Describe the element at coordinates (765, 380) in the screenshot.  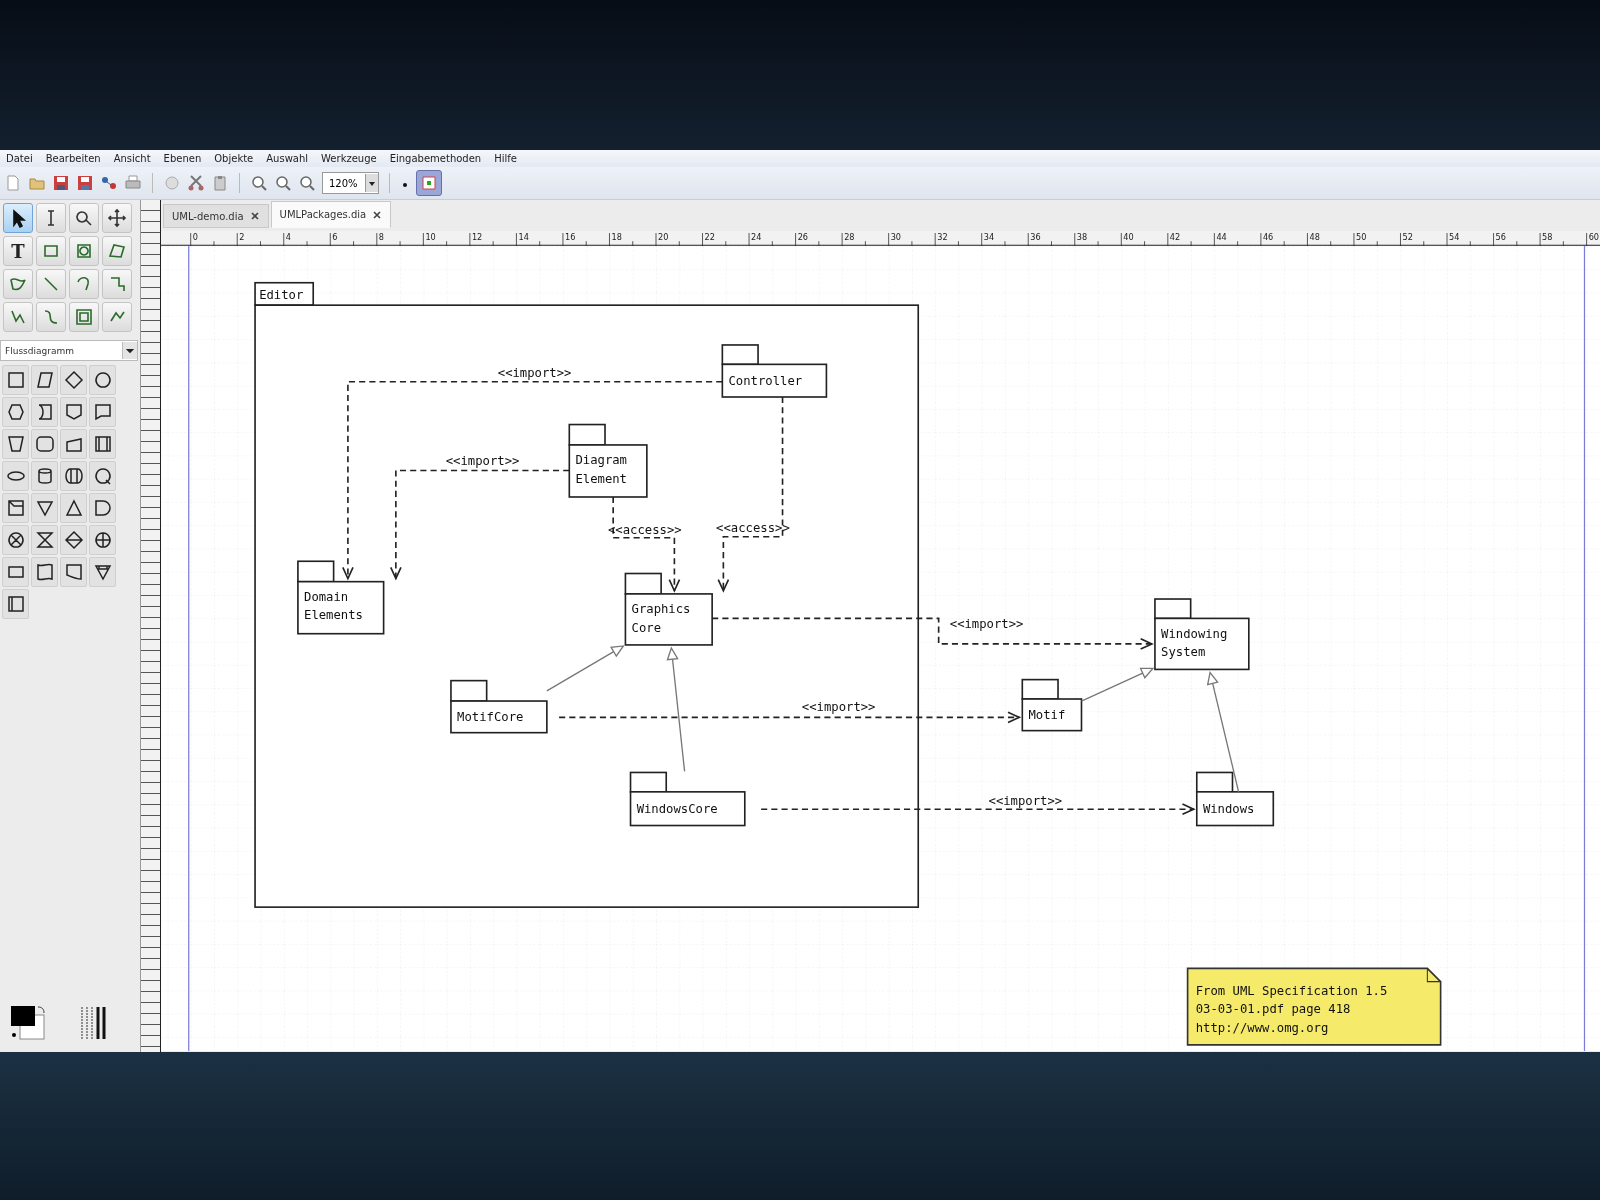
I see `package-label: Controller` at that location.